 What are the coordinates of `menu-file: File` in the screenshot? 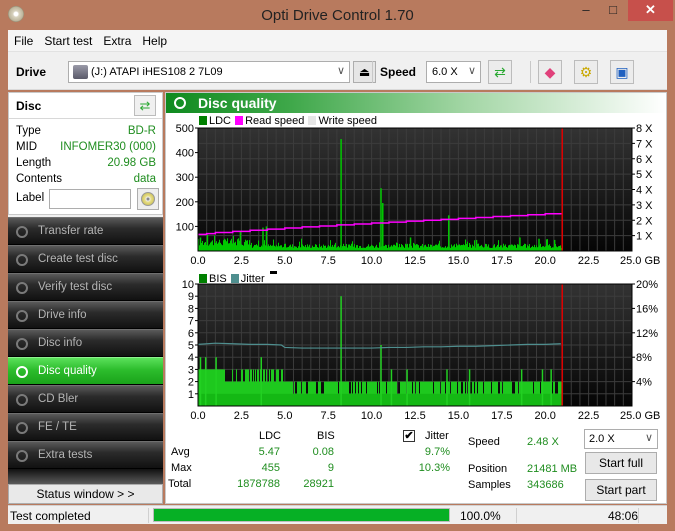 It's located at (23, 39).